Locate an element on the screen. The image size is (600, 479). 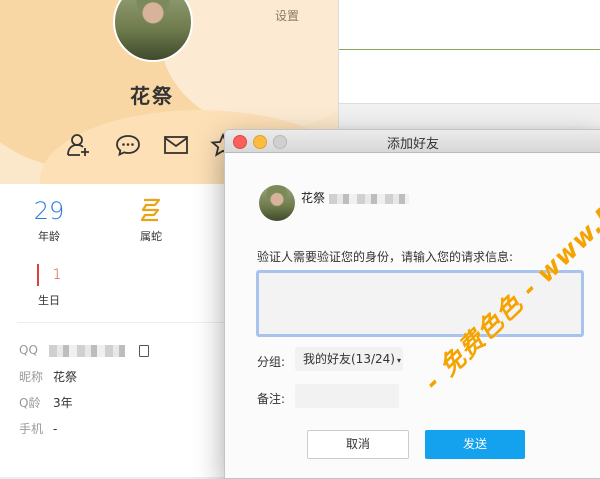
background-divider is located at coordinates (469, 49).